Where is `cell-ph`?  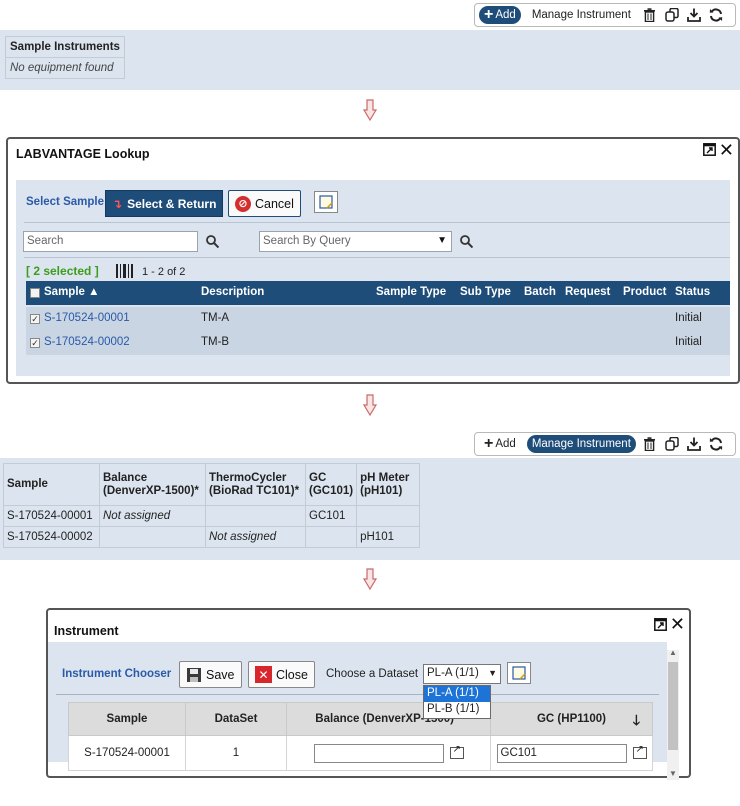
cell-ph is located at coordinates (388, 516).